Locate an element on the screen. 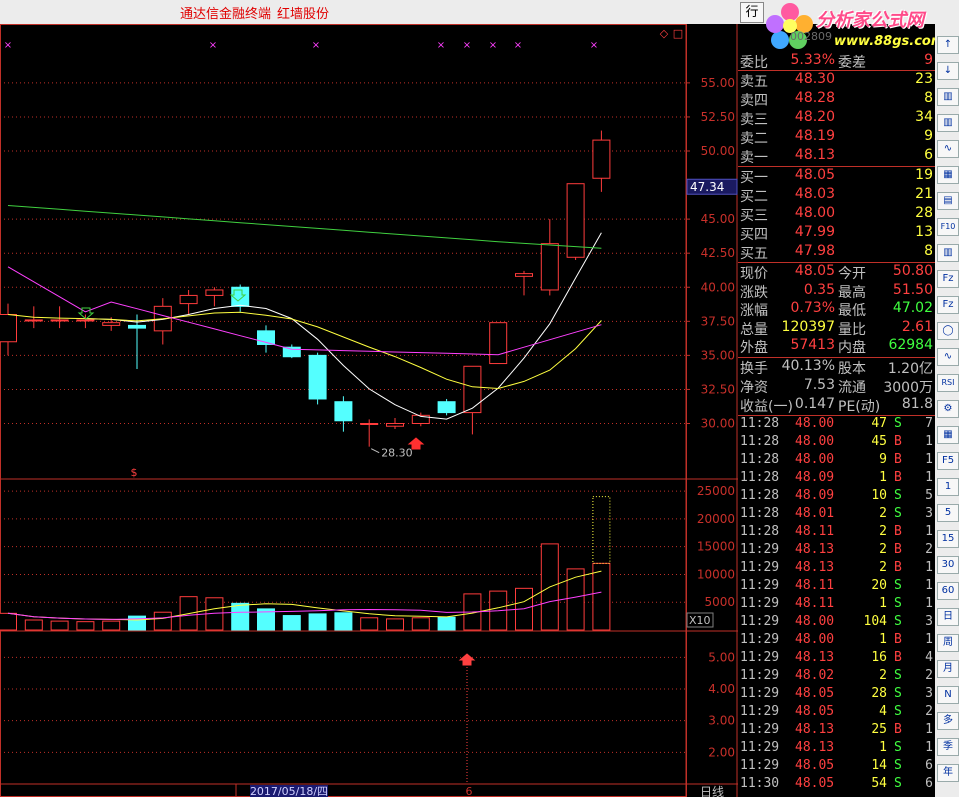  stat-row-label2: 内盘 is located at coordinates (852, 348).